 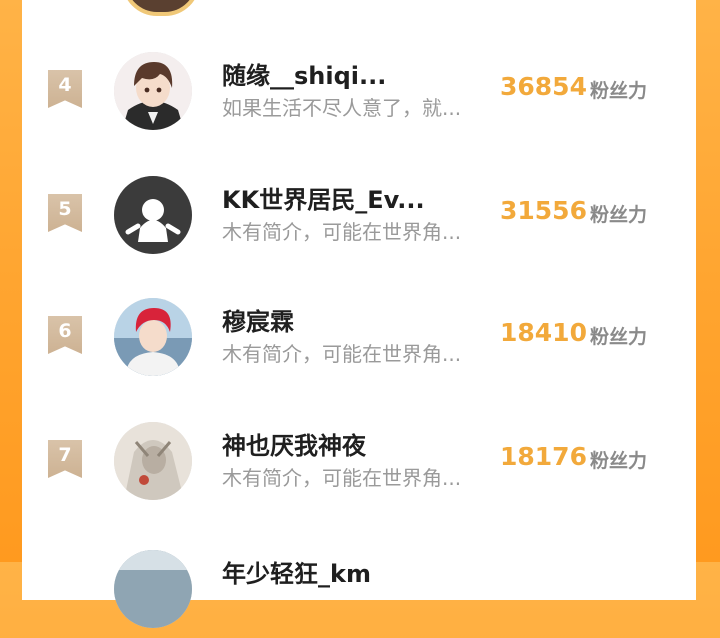 What do you see at coordinates (543, 332) in the screenshot?
I see `fan-count: 18410` at bounding box center [543, 332].